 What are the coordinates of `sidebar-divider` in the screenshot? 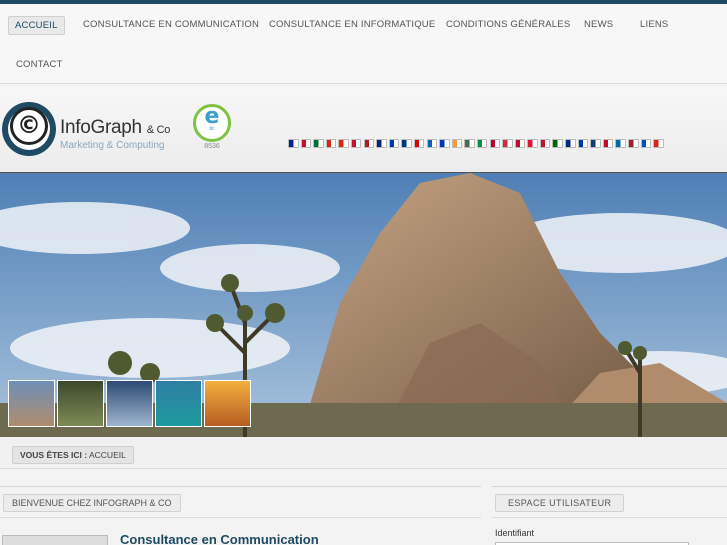 It's located at (609, 517).